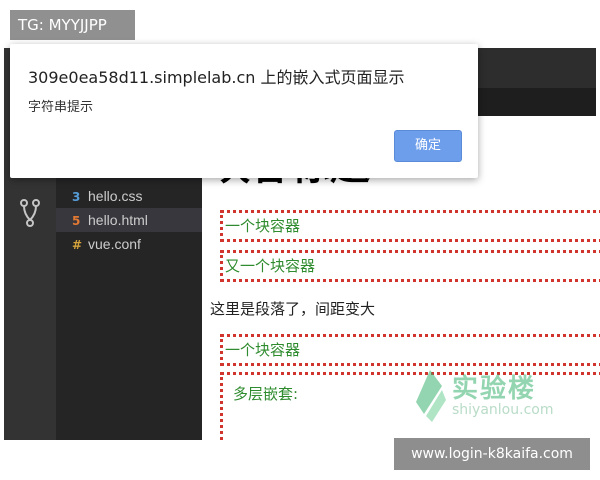  What do you see at coordinates (503, 410) in the screenshot?
I see `logo-english-text: shiyanlou.com` at bounding box center [503, 410].